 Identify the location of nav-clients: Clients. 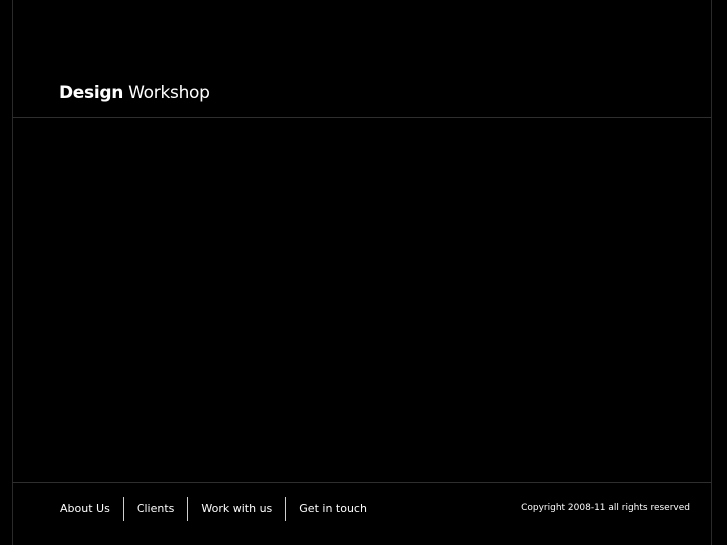
(156, 509).